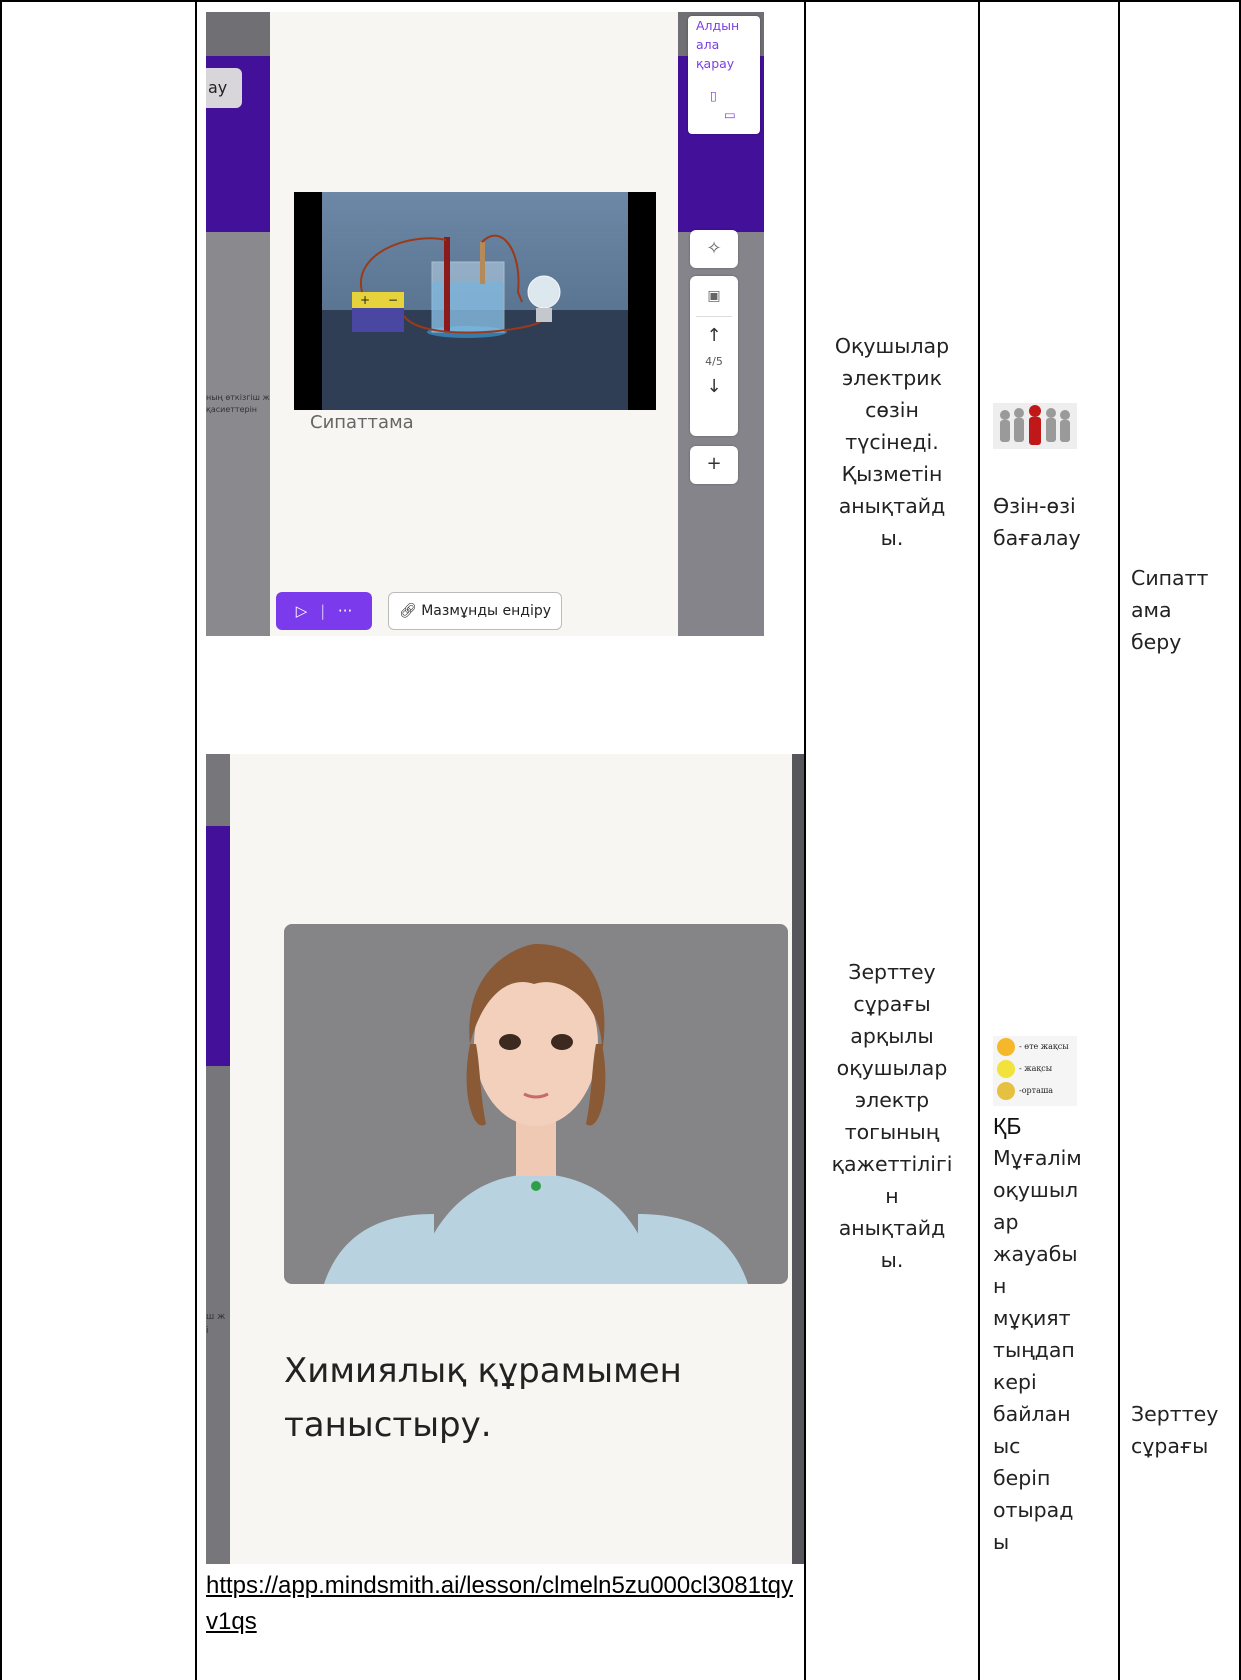 This screenshot has height=1680, width=1241. I want to click on text-line: электрик, so click(891, 378).